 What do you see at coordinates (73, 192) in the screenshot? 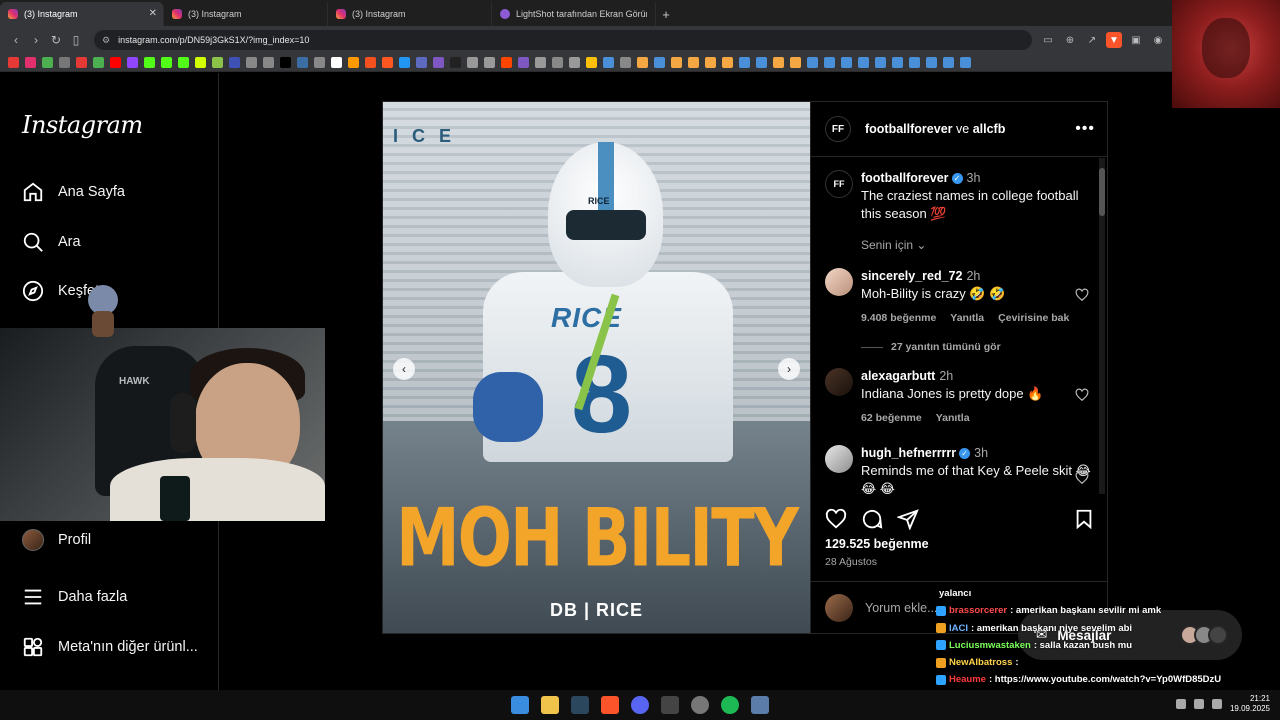
I see `nav-home: Ana Sayfa` at bounding box center [73, 192].